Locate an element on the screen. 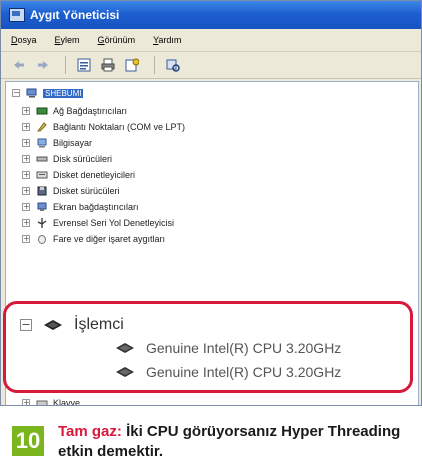  scan-icon is located at coordinates (173, 65).